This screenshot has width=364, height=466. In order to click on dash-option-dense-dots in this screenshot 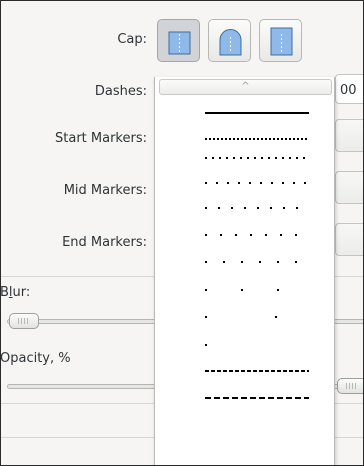, I will do `click(245, 139)`.